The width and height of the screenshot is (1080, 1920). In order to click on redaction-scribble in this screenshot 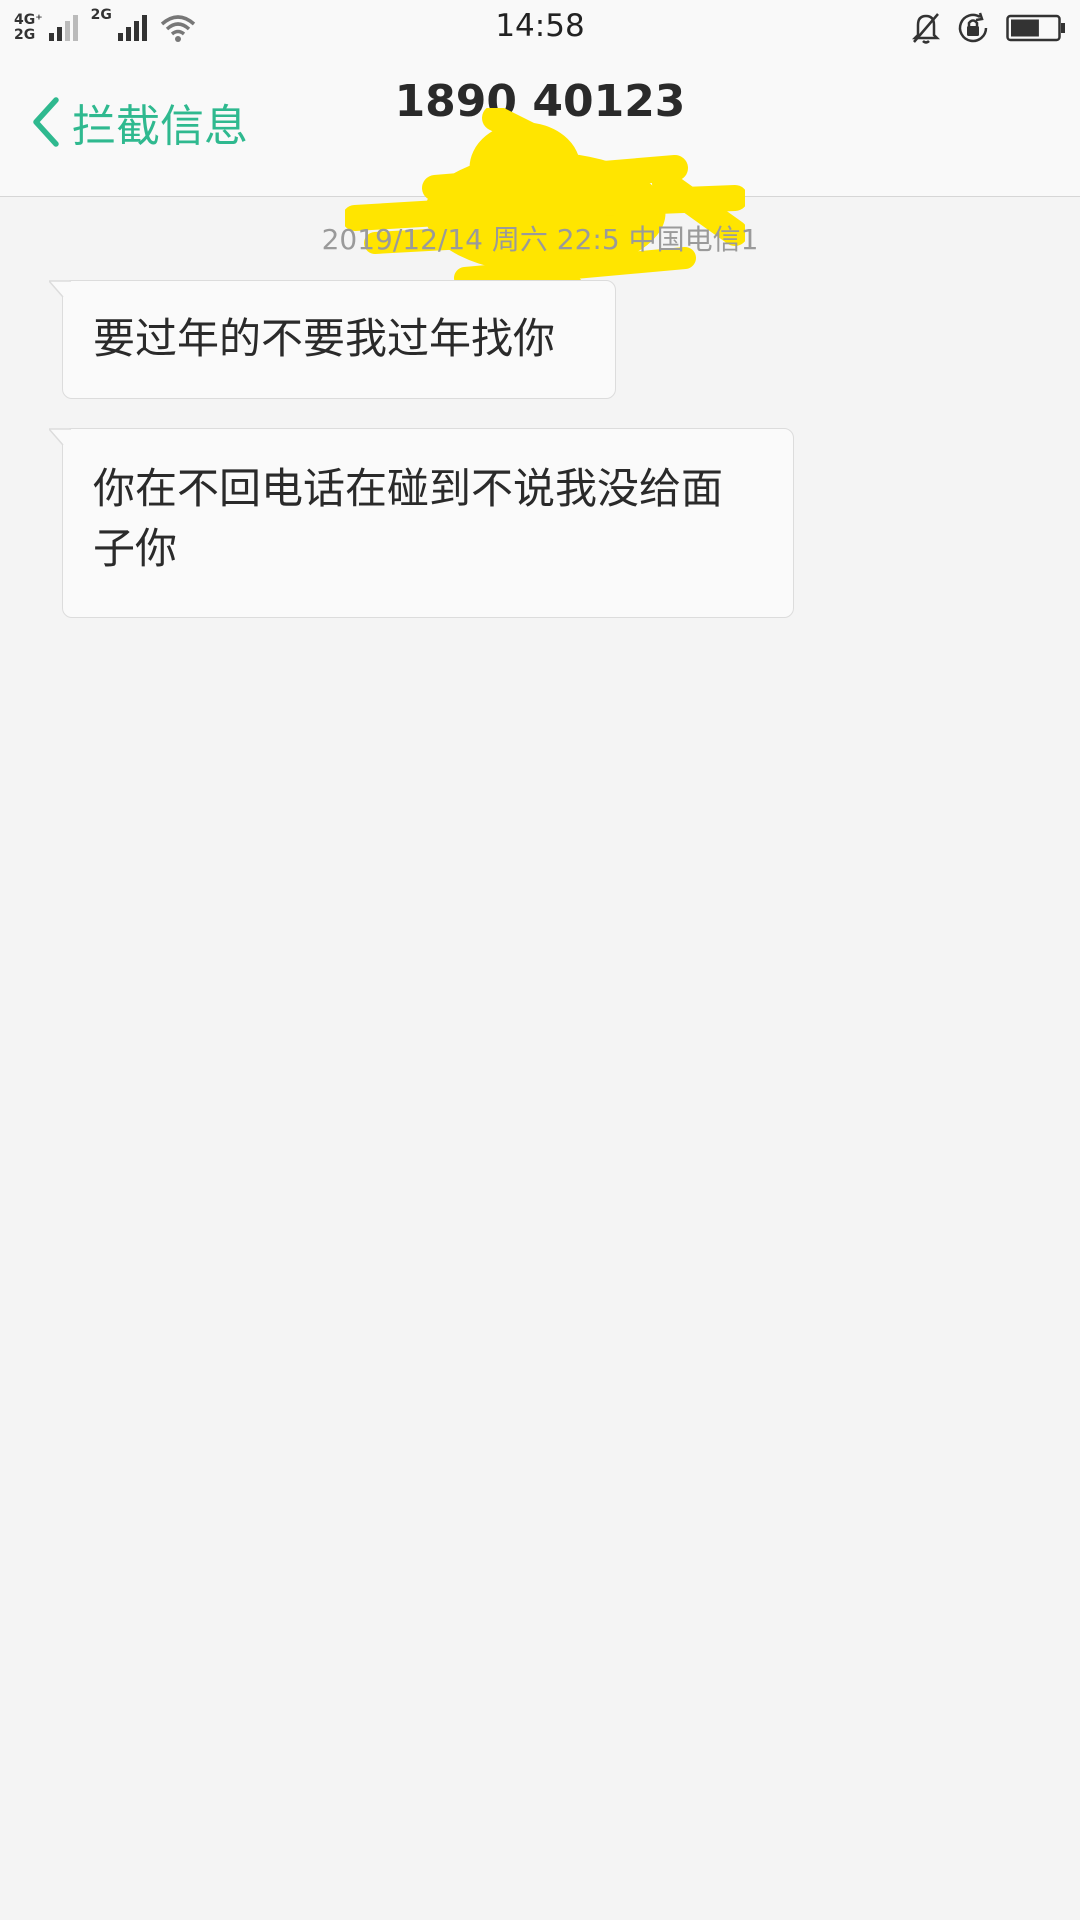, I will do `click(545, 203)`.